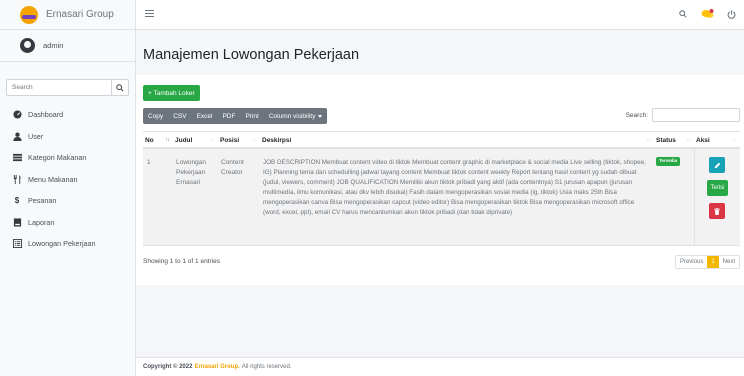 The image size is (744, 376). What do you see at coordinates (59, 87) in the screenshot?
I see `sidebar-search-input` at bounding box center [59, 87].